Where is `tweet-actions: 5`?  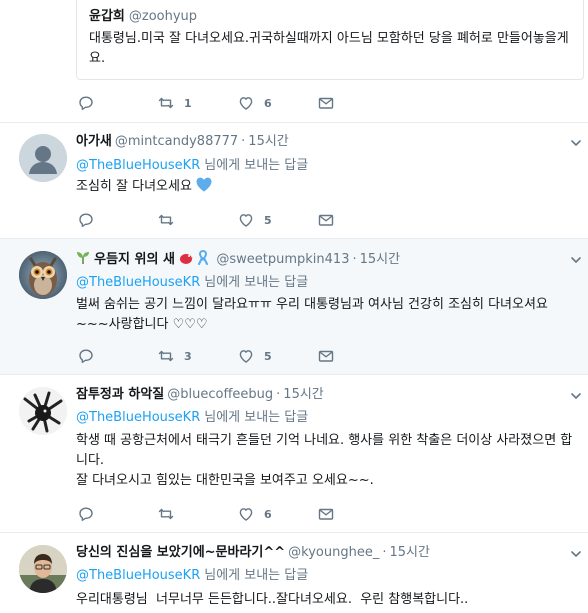
tweet-actions: 5 is located at coordinates (228, 220).